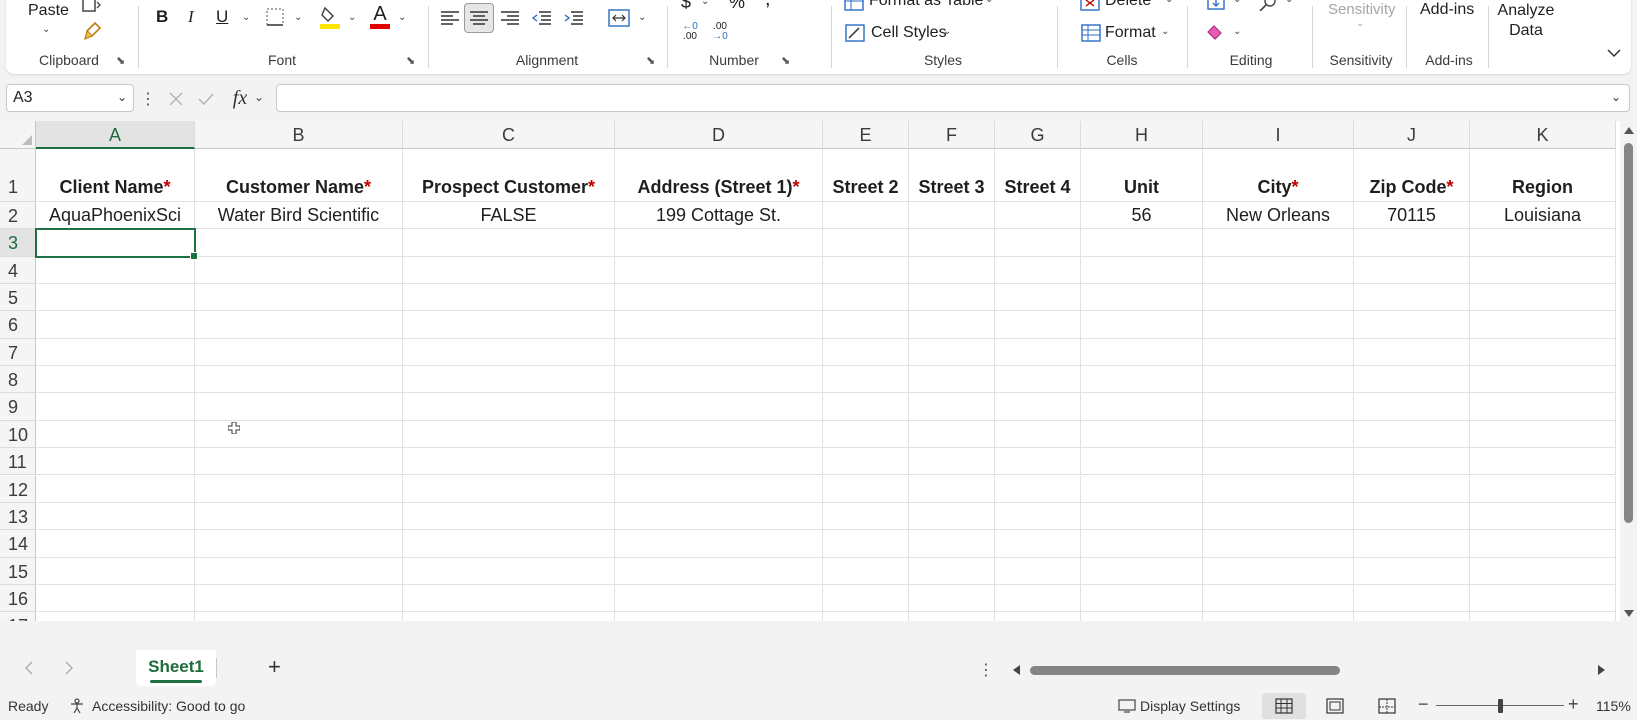  I want to click on font-color-icon: A, so click(380, 16).